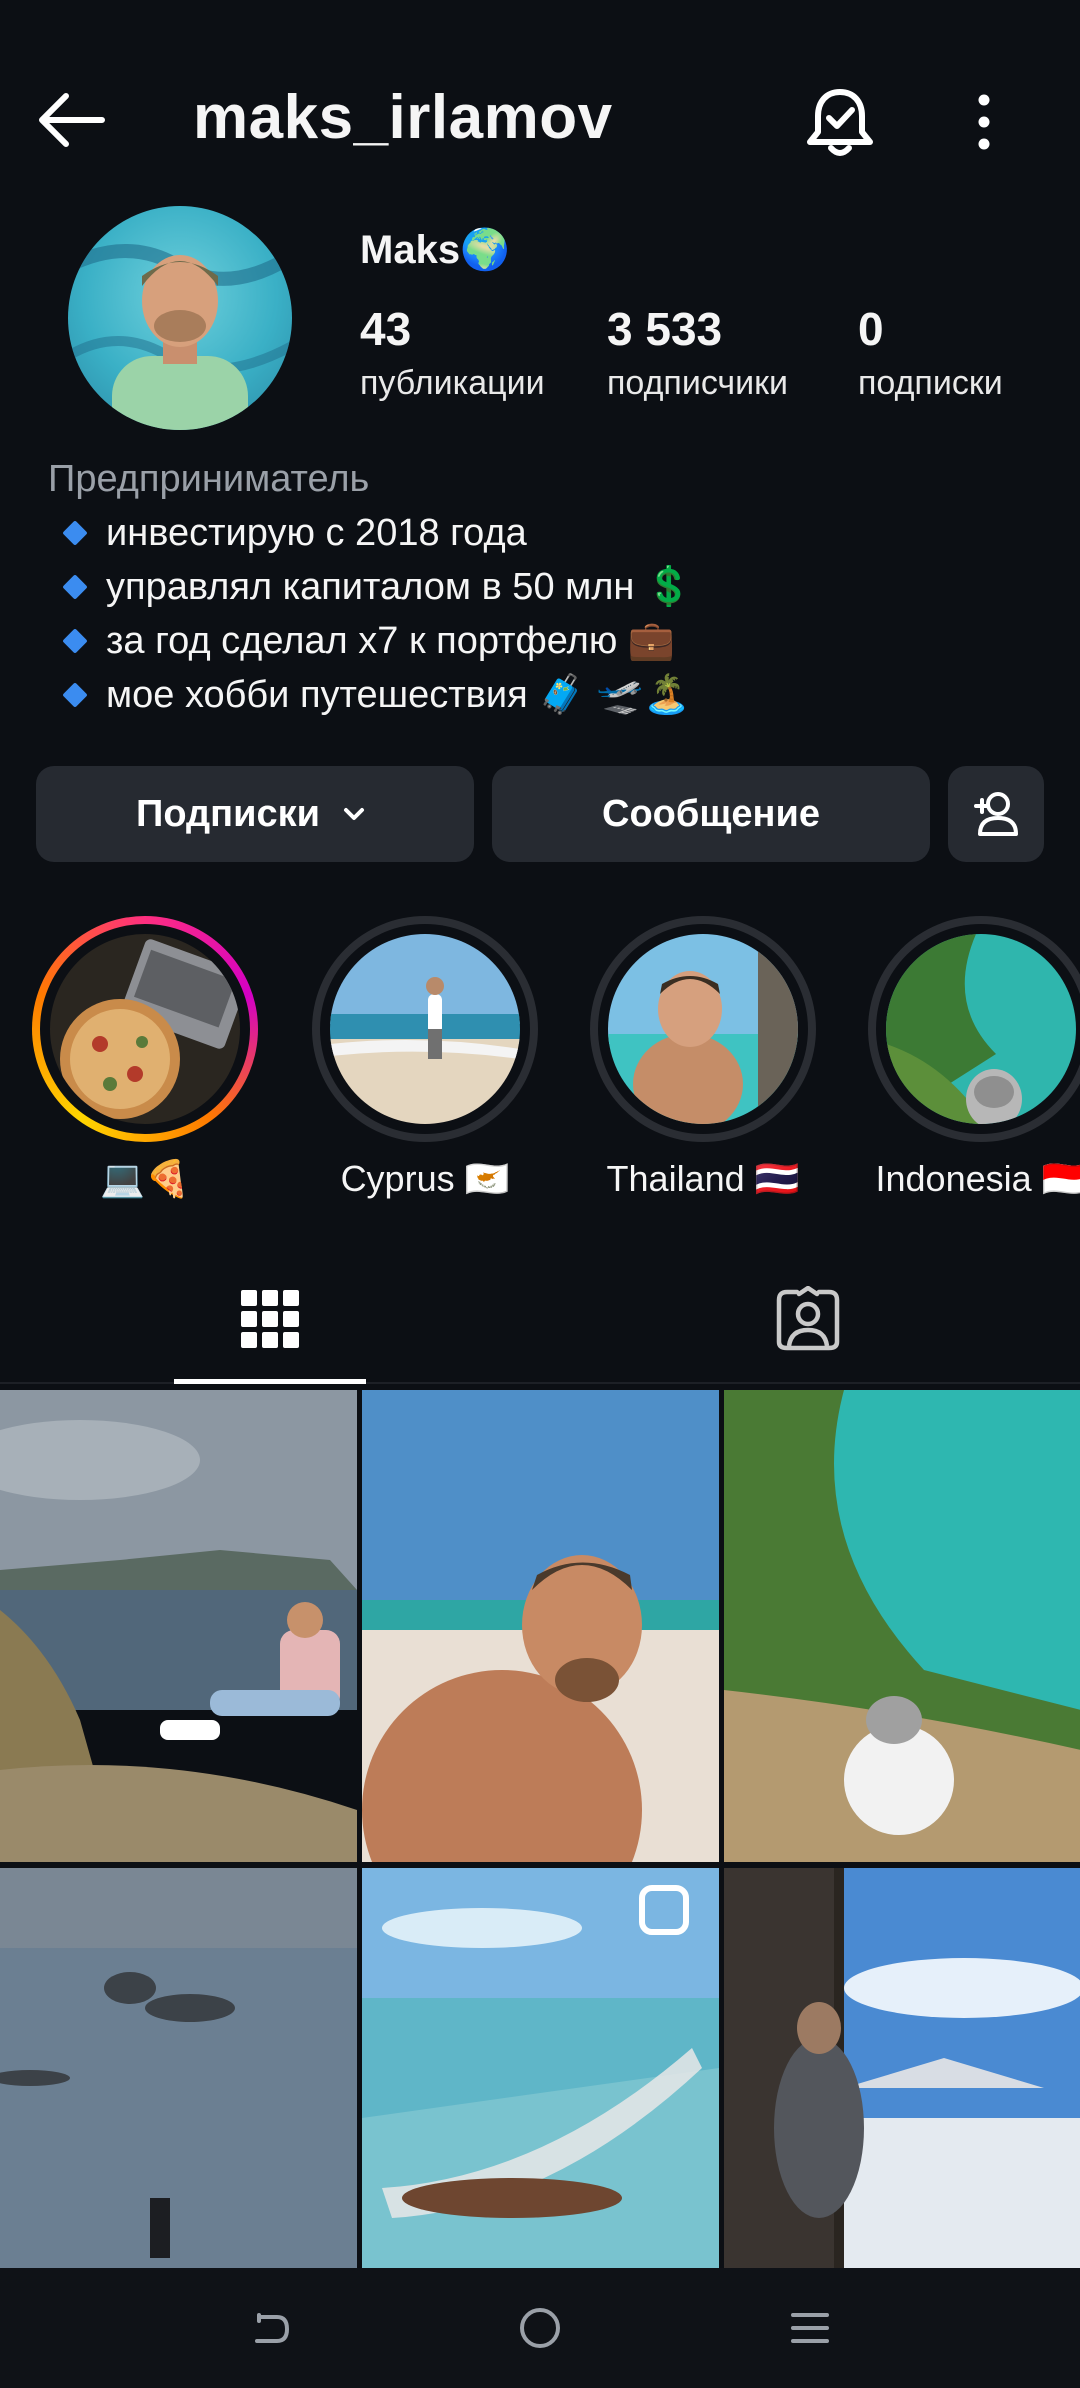  I want to click on notifications-button, so click(840, 122).